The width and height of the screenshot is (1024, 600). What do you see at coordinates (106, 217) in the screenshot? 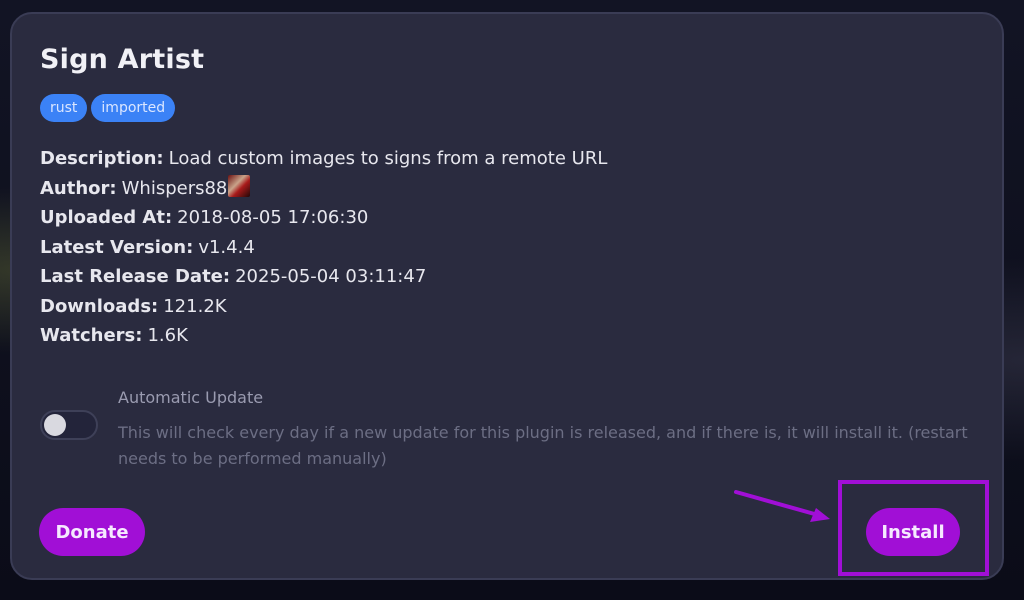
I see `detail-label: Uploaded At:` at bounding box center [106, 217].